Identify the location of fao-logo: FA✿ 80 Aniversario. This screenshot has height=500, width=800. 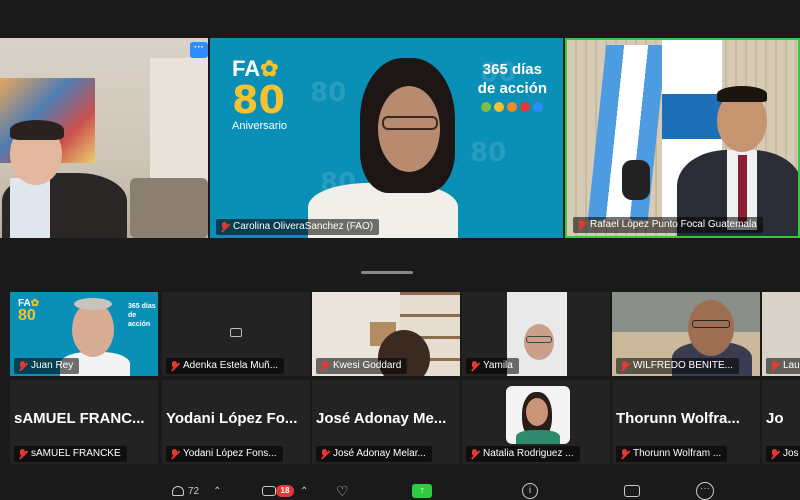
(260, 94).